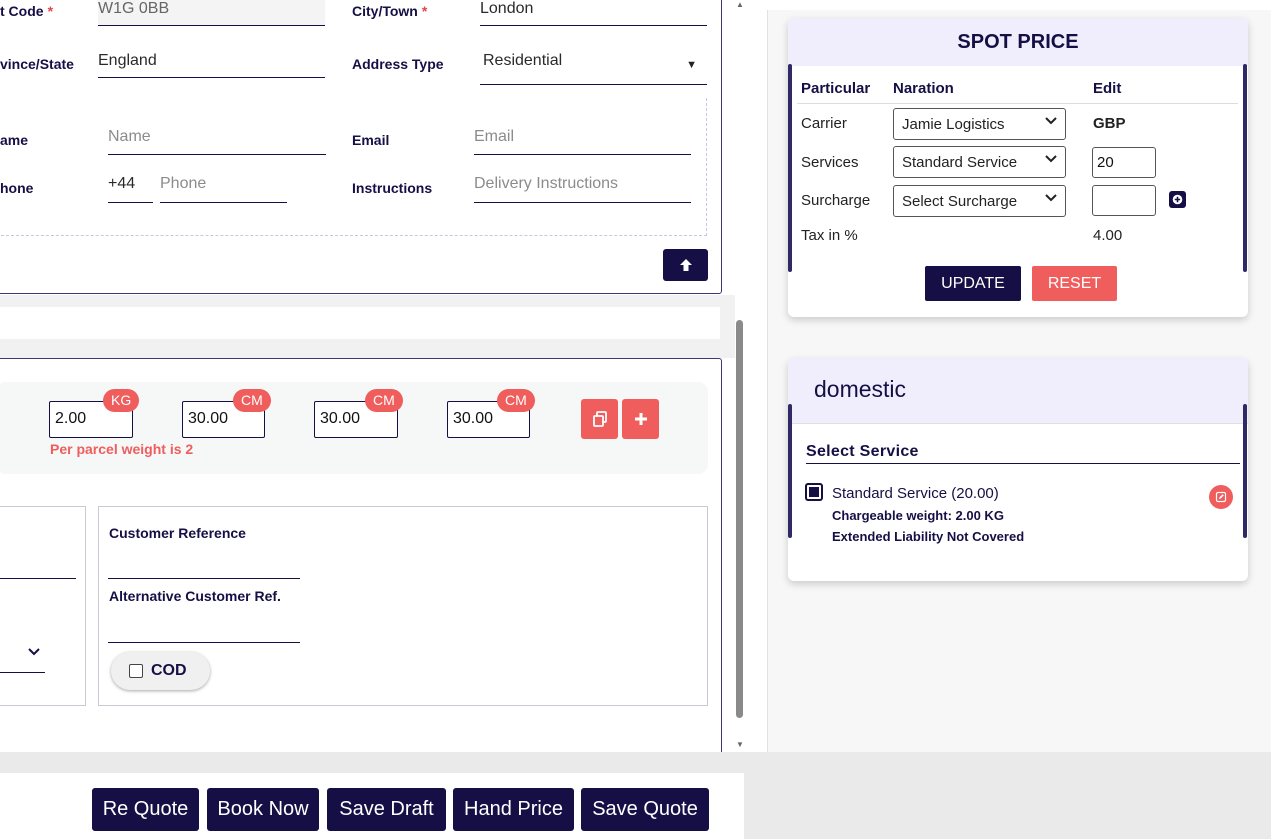  I want to click on services-select: Standard Service, so click(979, 162).